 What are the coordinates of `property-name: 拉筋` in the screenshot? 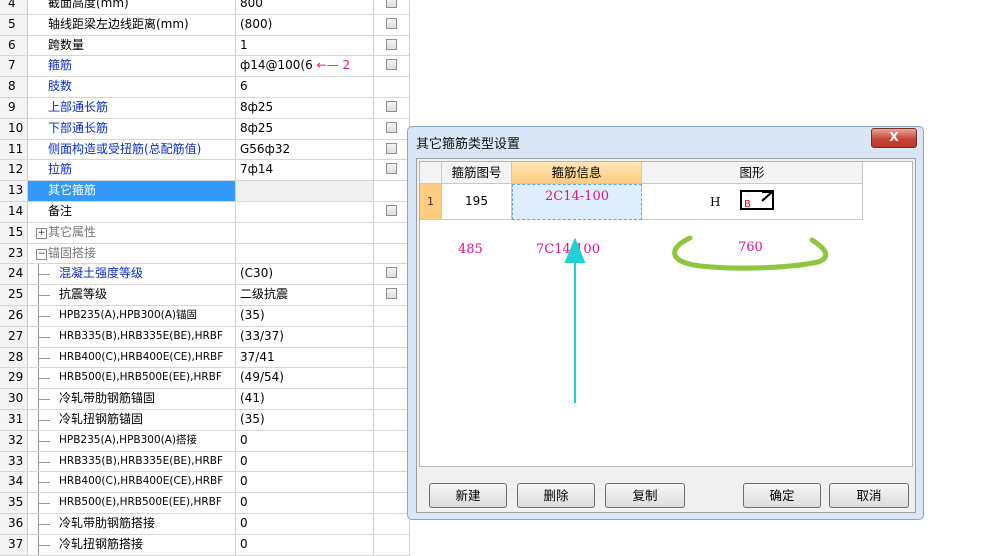 It's located at (132, 170).